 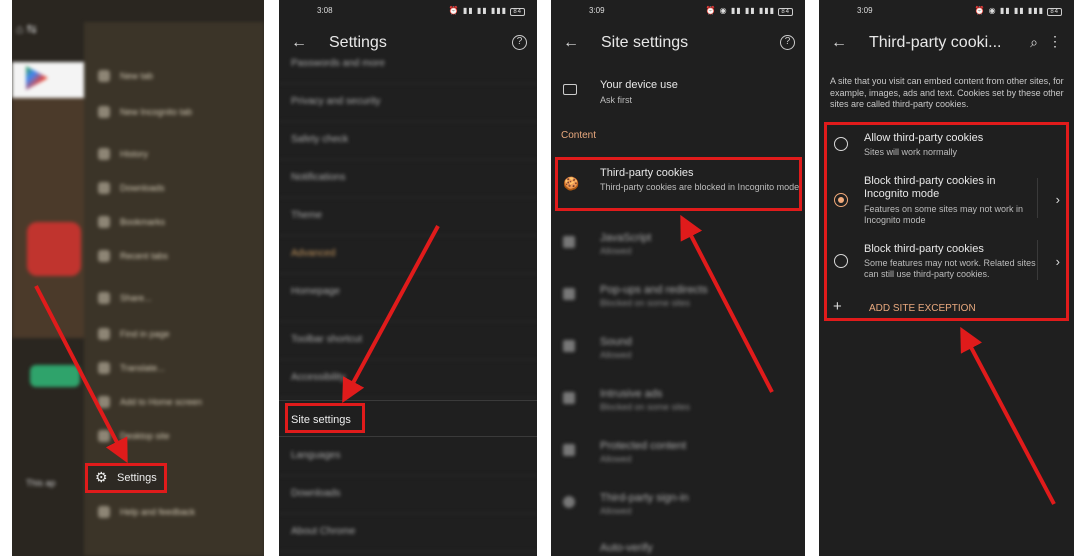 What do you see at coordinates (55, 376) in the screenshot?
I see `green-button` at bounding box center [55, 376].